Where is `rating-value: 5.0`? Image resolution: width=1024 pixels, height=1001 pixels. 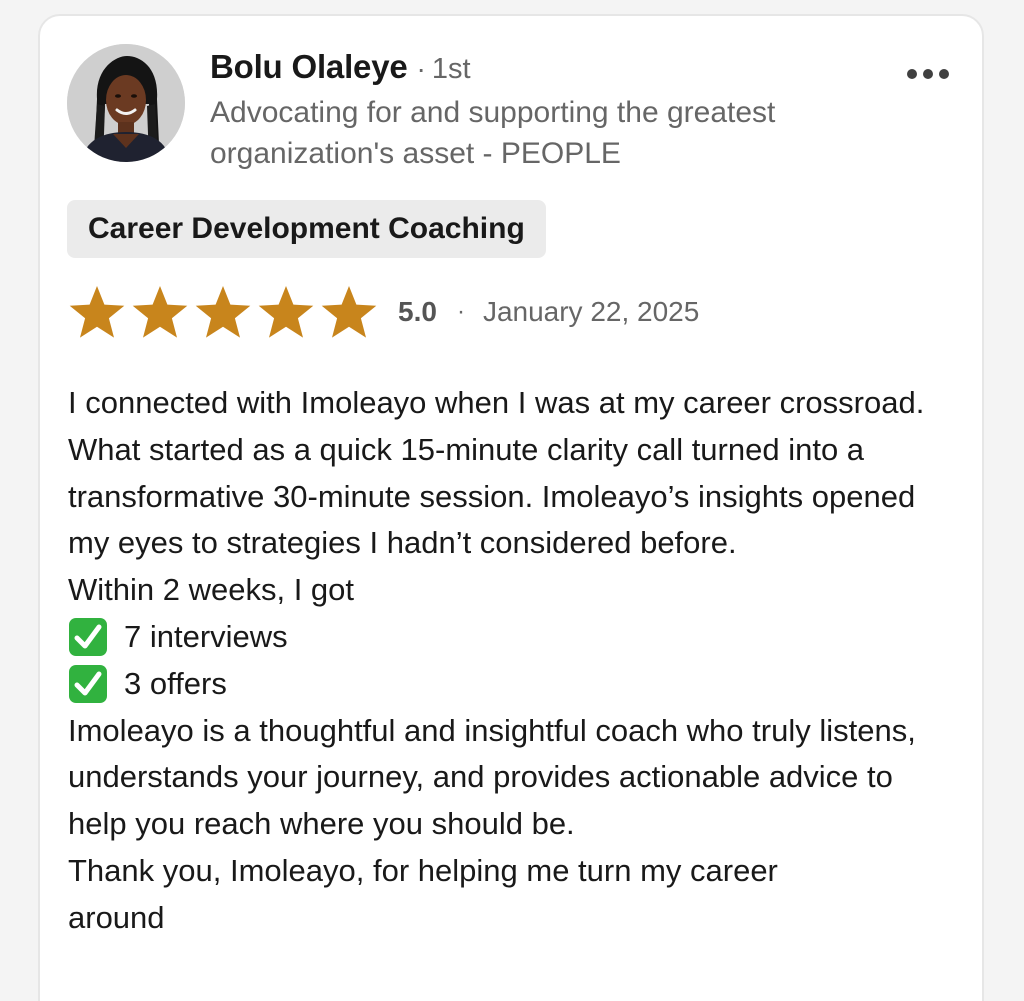
rating-value: 5.0 is located at coordinates (417, 311).